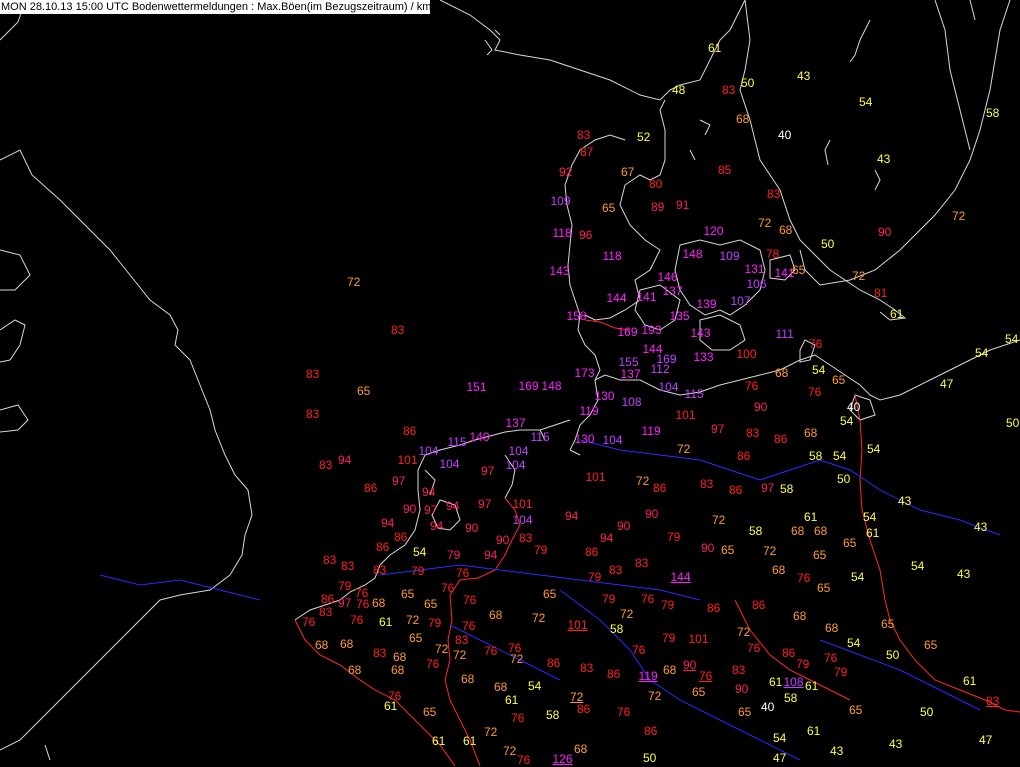  I want to click on gust-observation: 140, so click(479, 437).